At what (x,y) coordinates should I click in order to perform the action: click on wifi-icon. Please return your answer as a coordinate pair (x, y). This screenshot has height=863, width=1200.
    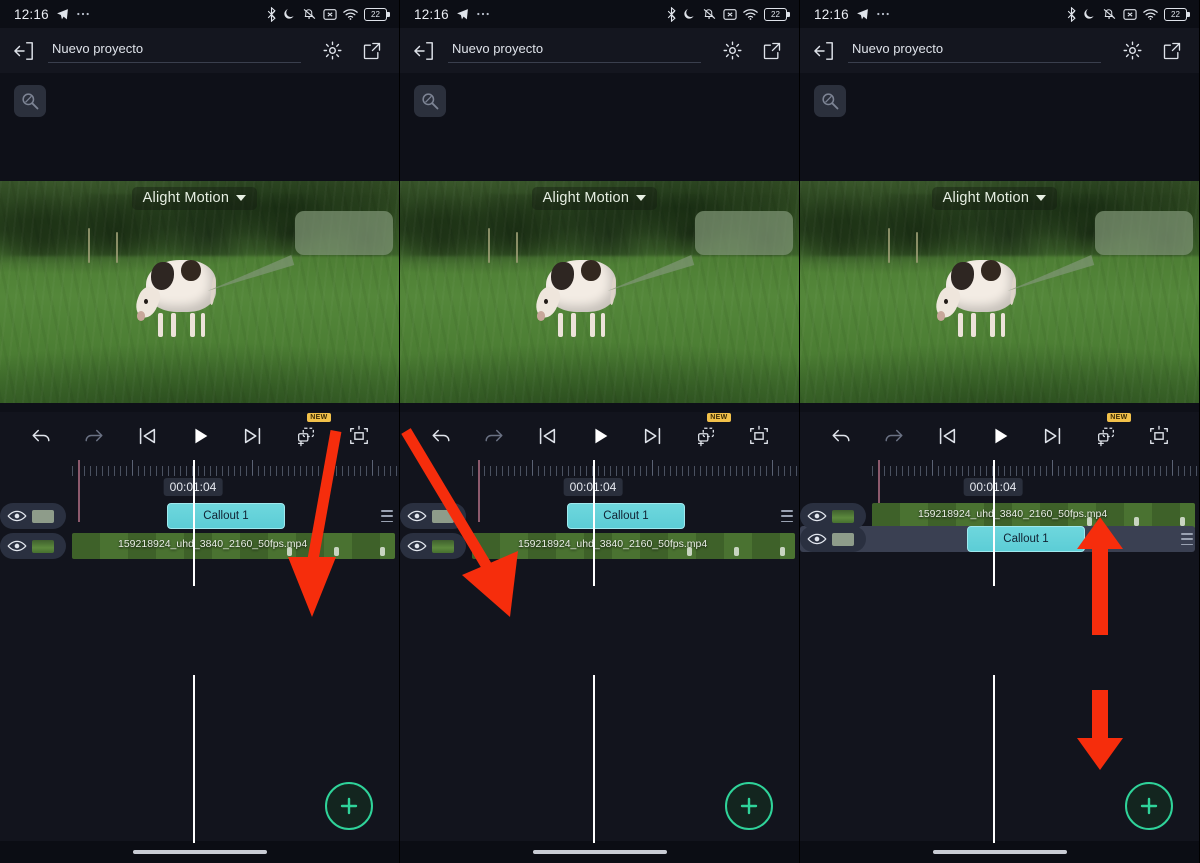
    Looking at the image, I should click on (1150, 14).